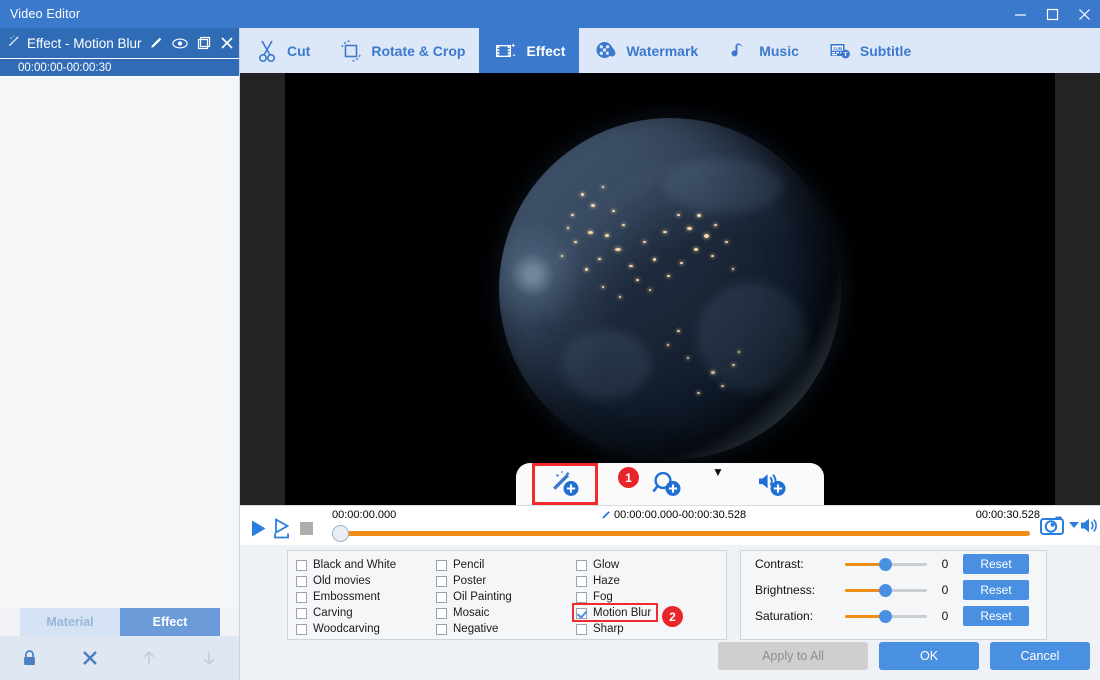 The width and height of the screenshot is (1100, 680). I want to click on watermark-droplet-icon, so click(606, 51).